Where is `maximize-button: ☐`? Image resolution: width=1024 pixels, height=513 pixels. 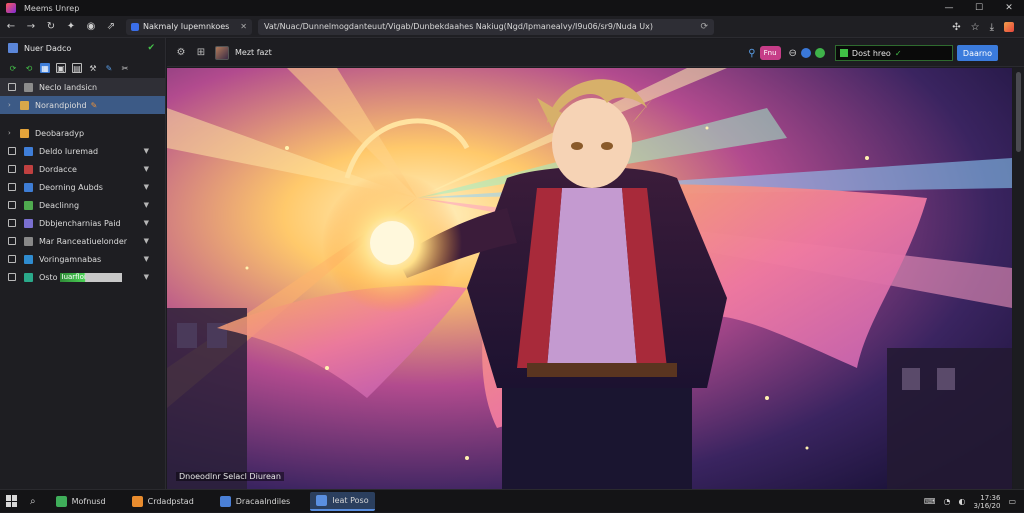
maximize-button: ☐ is located at coordinates (979, 8).